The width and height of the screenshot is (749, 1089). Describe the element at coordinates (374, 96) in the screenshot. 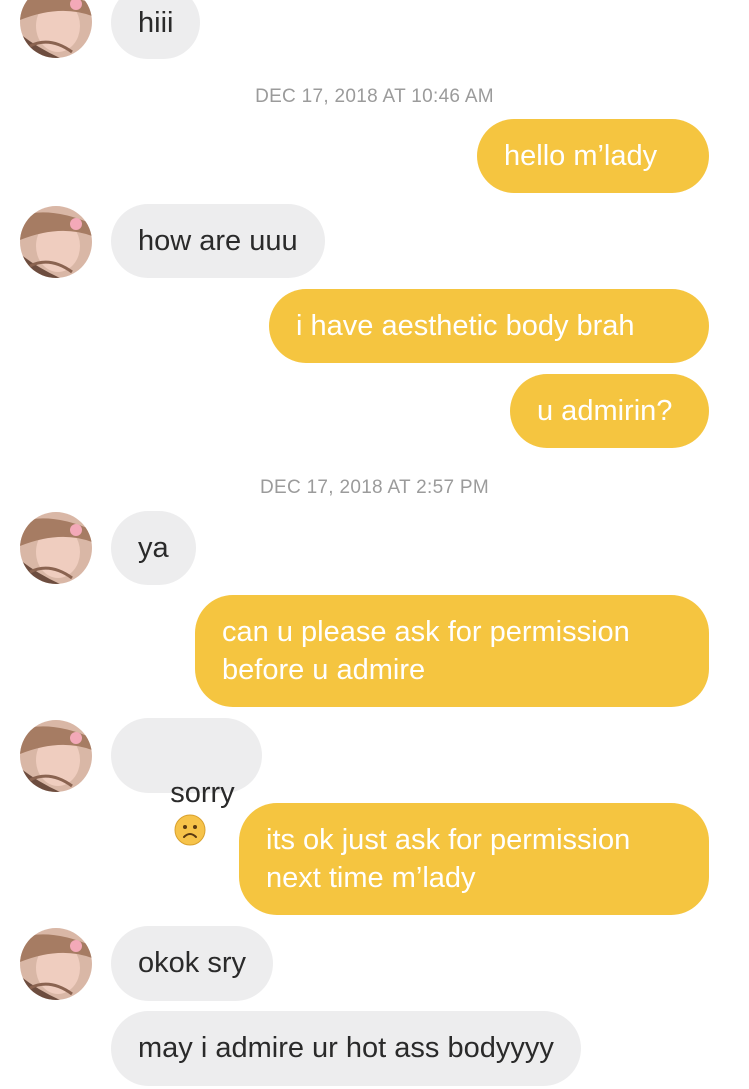

I see `timestamp: DEC 17, 2018 AT 10:46 AM` at that location.